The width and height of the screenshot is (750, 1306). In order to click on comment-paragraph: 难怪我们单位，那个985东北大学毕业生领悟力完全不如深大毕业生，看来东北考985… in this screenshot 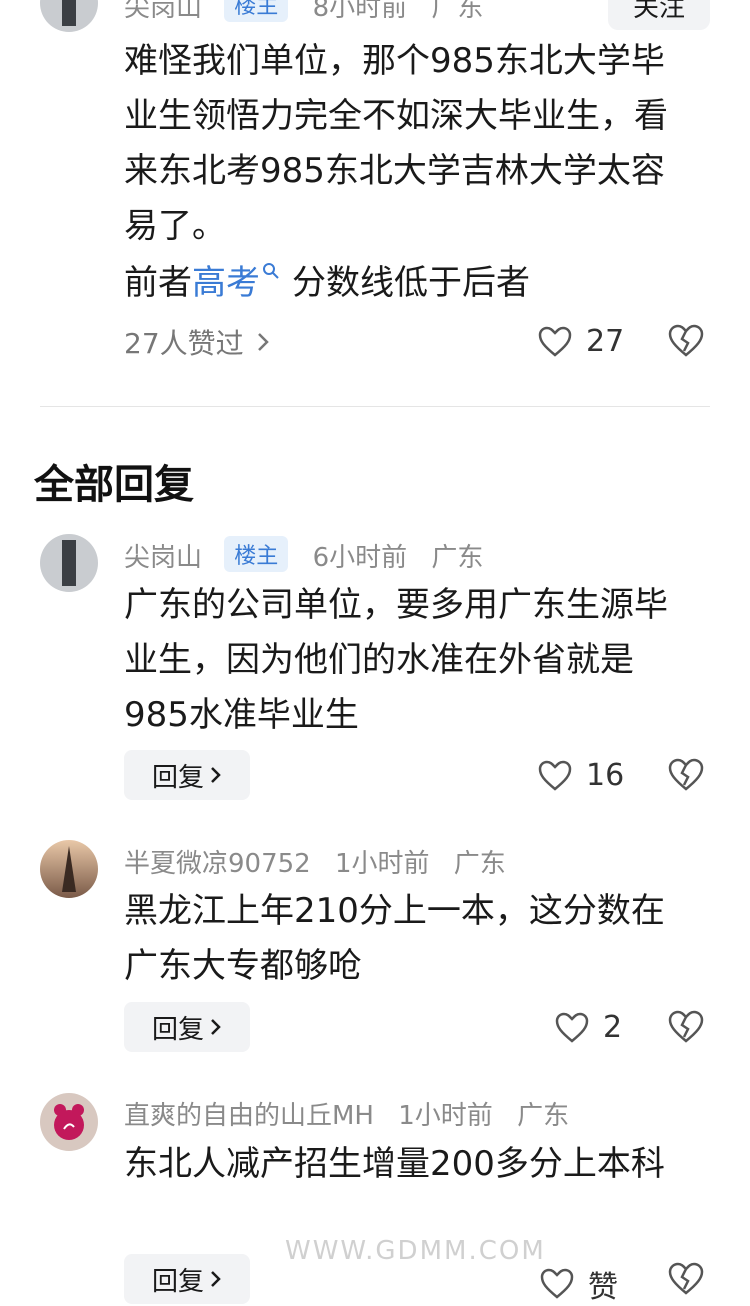, I will do `click(396, 143)`.